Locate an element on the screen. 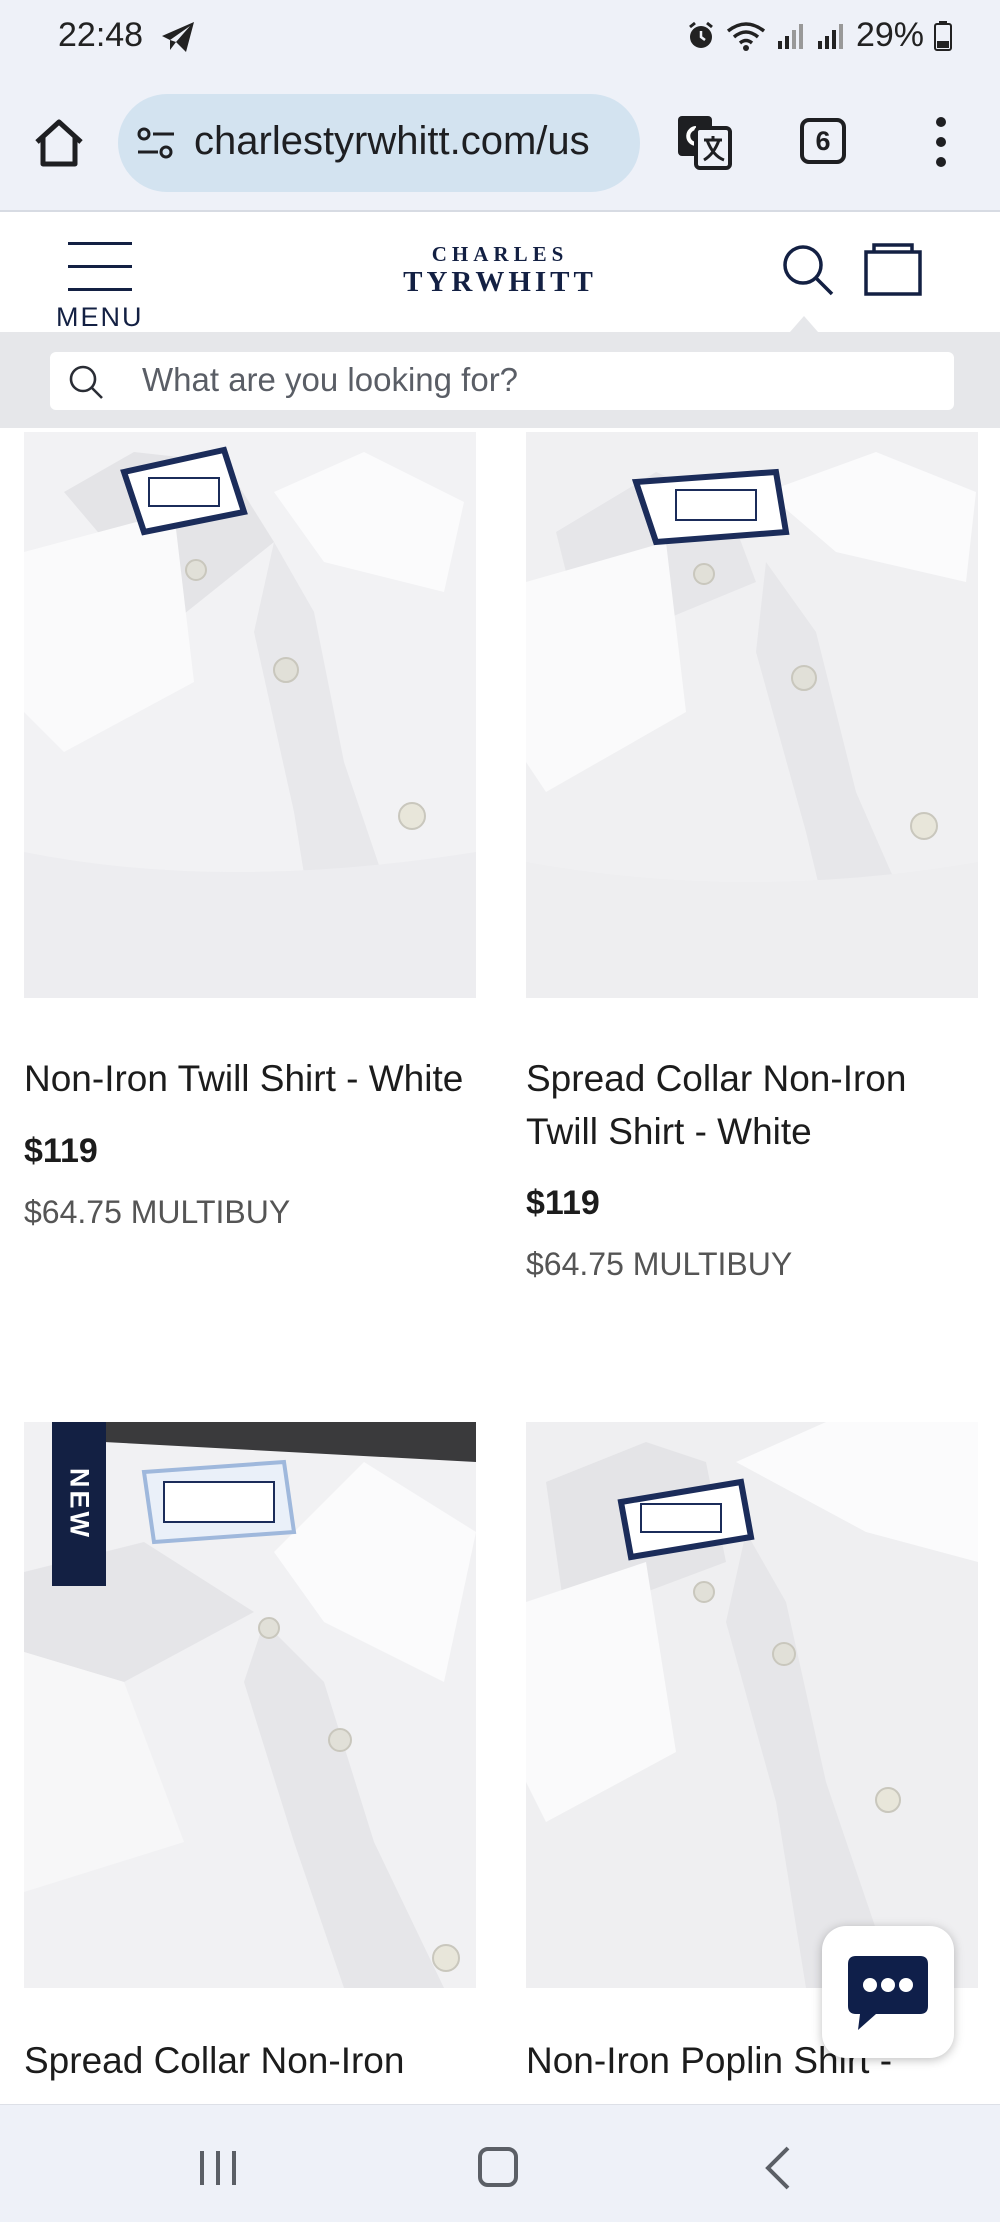  logo-bottom: TYRWHITT is located at coordinates (500, 282).